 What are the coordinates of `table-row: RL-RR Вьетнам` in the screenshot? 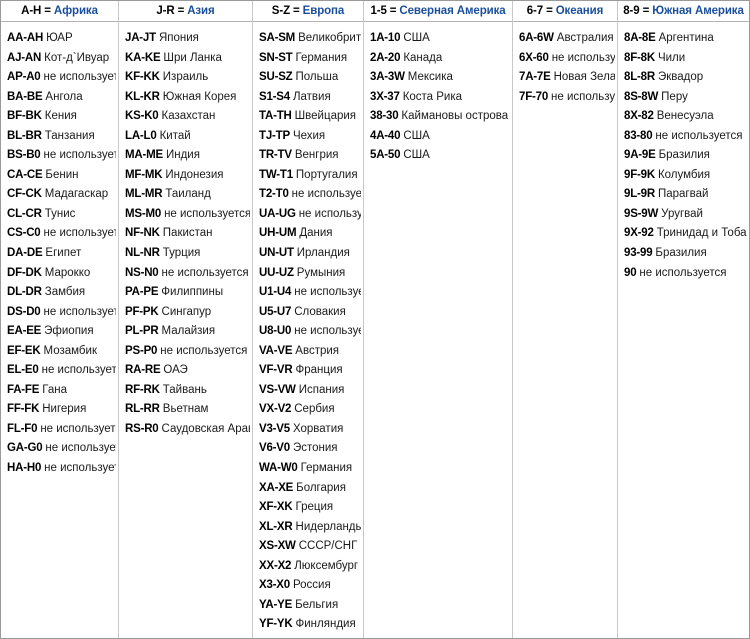 It's located at (187, 410).